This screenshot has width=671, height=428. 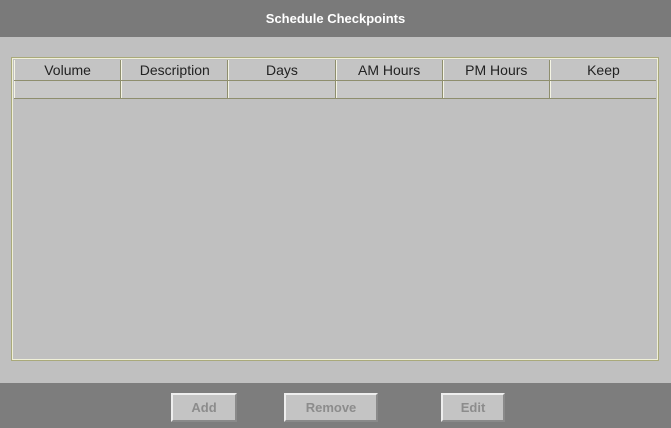 I want to click on remove-button: Remove, so click(x=331, y=407).